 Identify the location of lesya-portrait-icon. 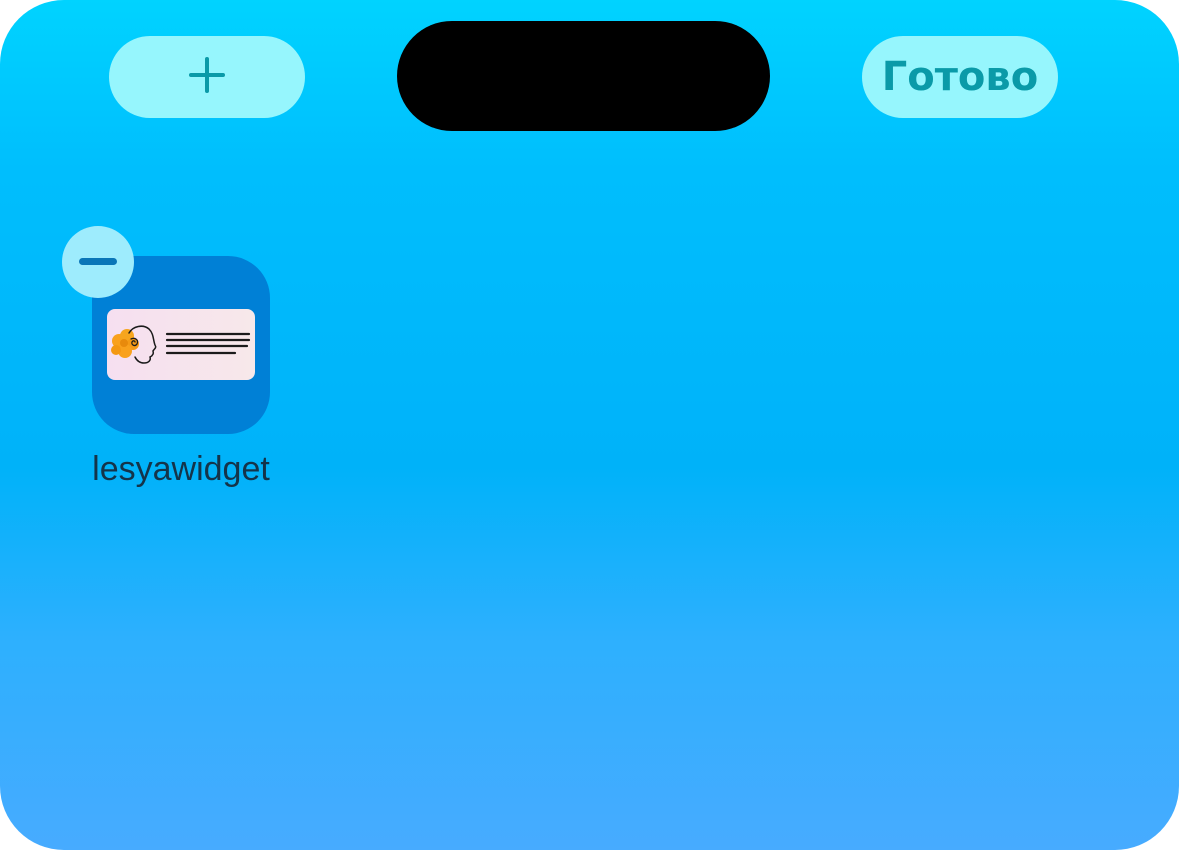
(181, 344).